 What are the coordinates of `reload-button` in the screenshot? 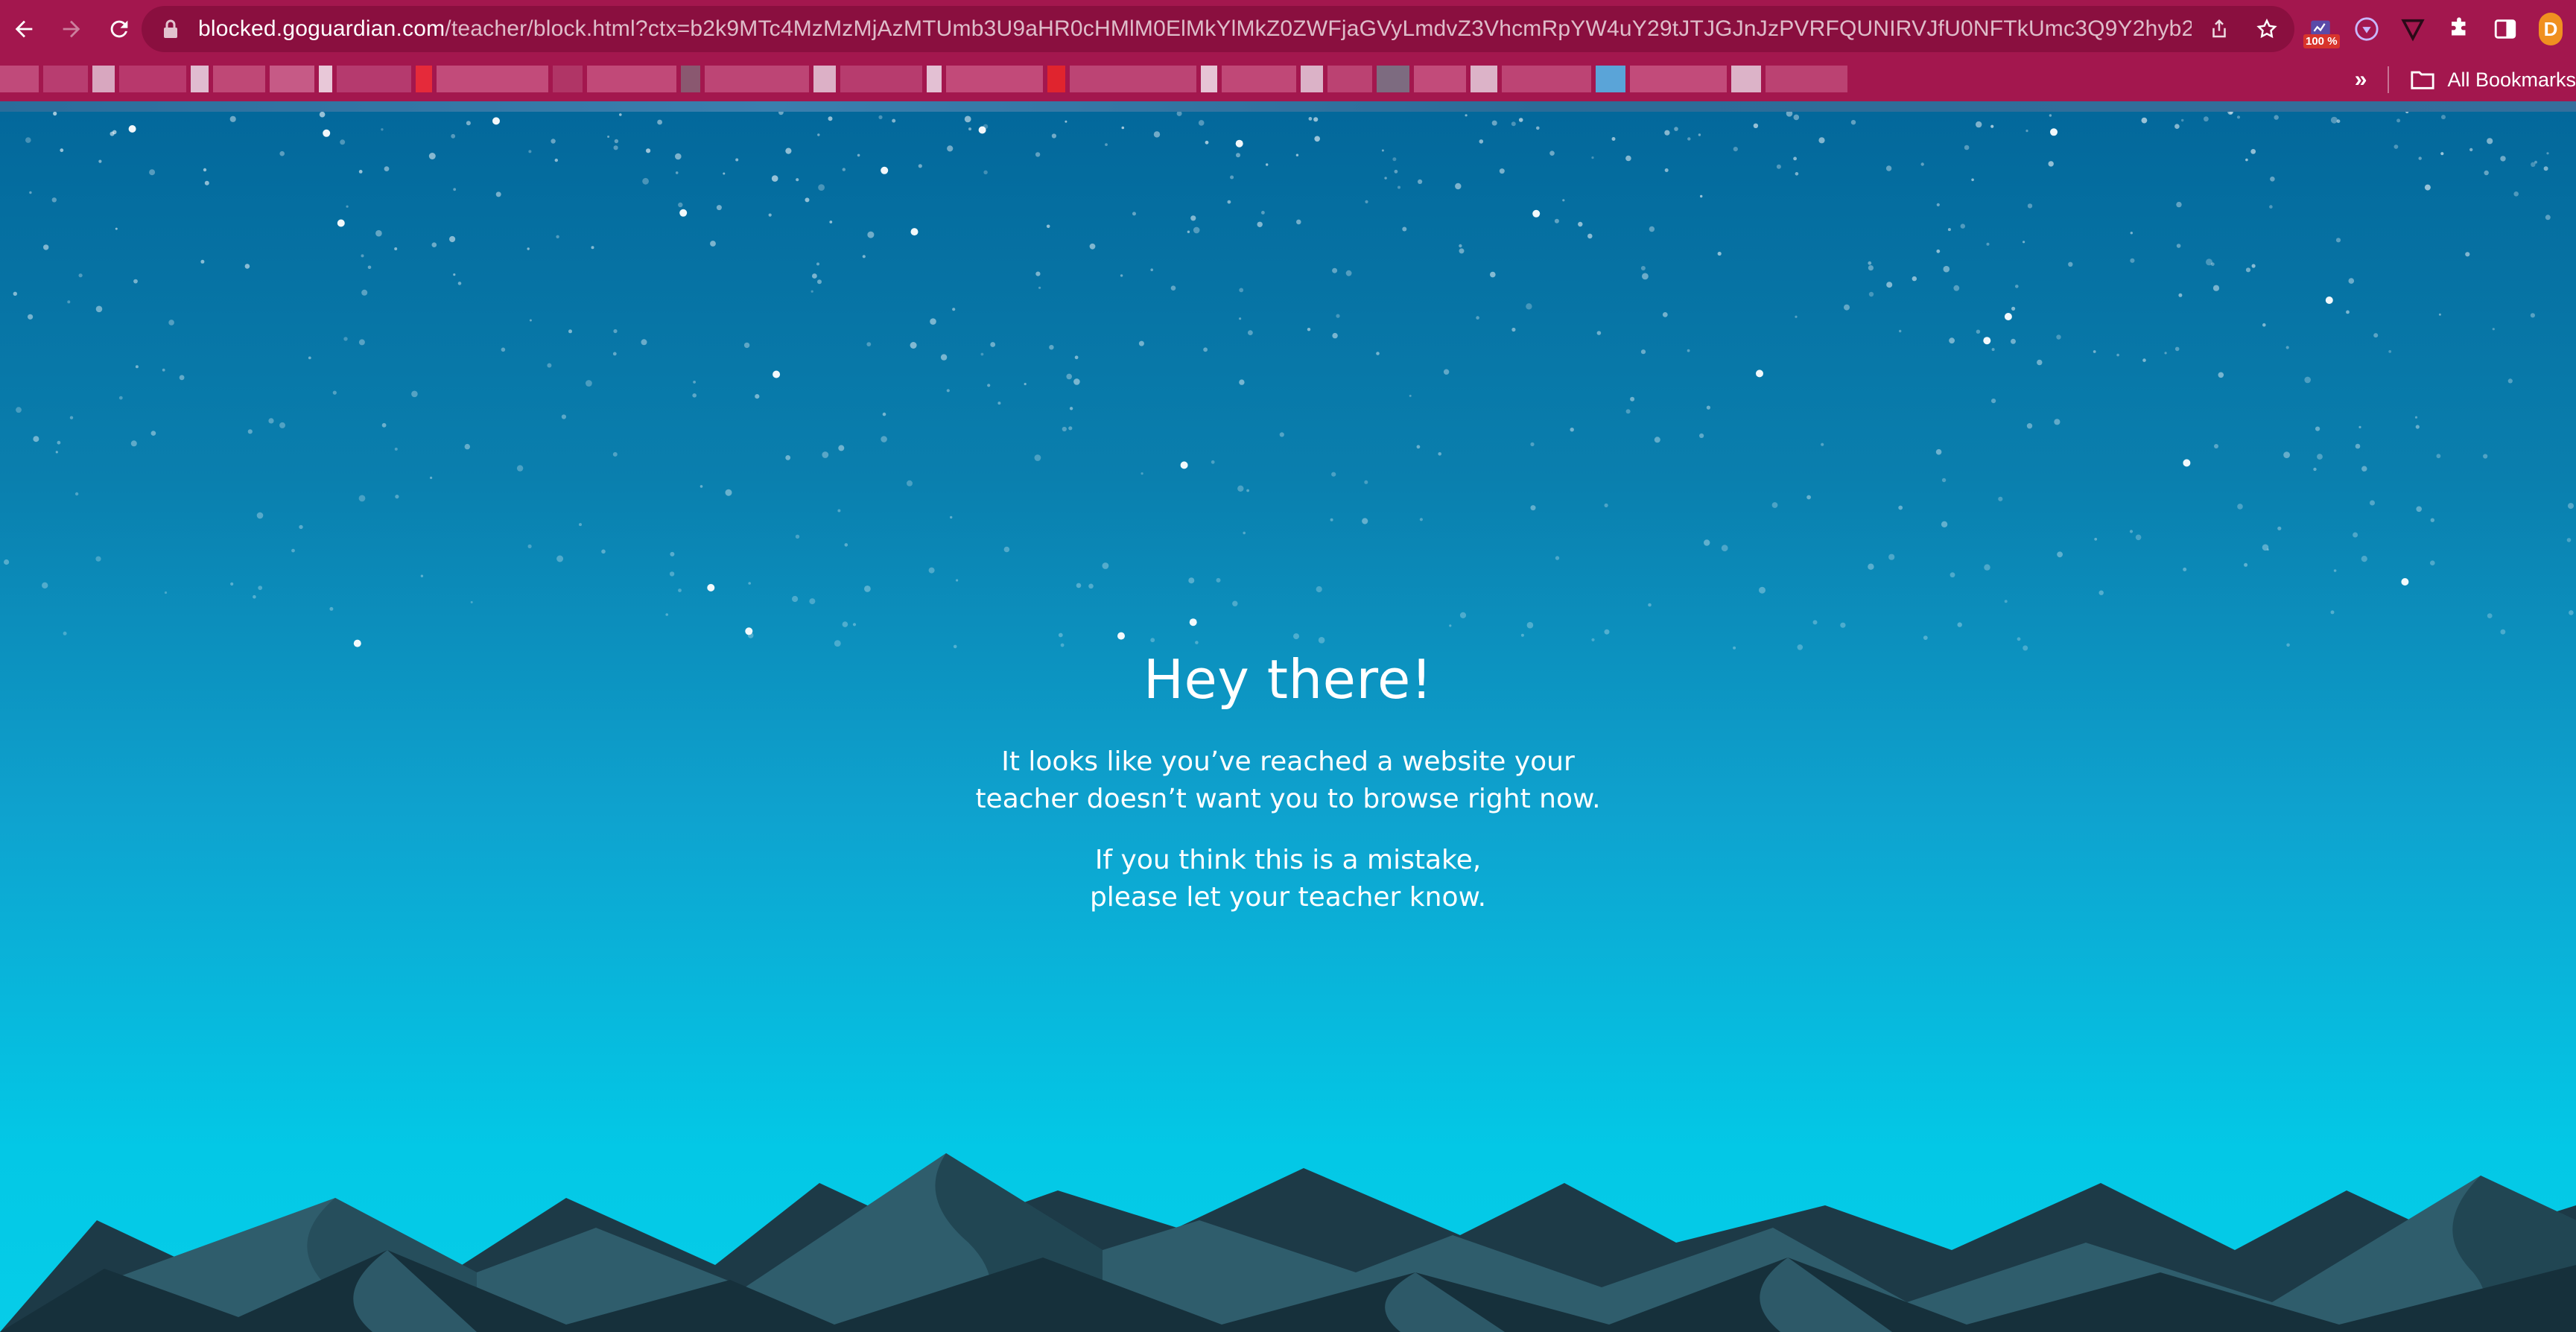 It's located at (119, 29).